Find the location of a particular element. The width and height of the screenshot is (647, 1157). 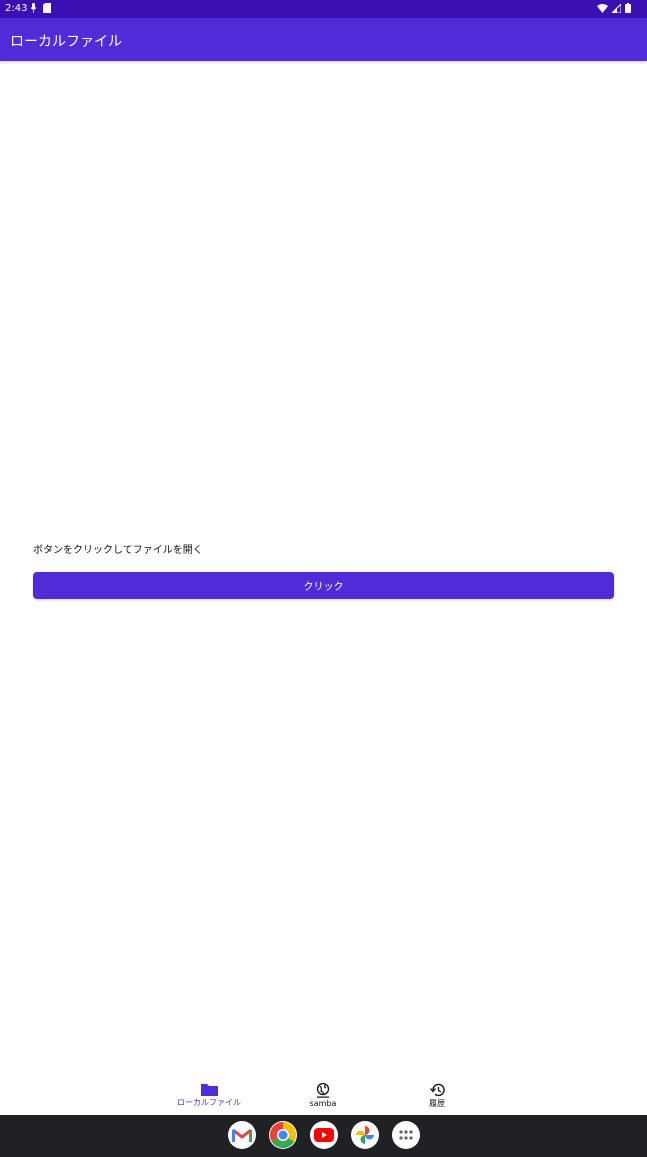

youtube-icon is located at coordinates (324, 1135).